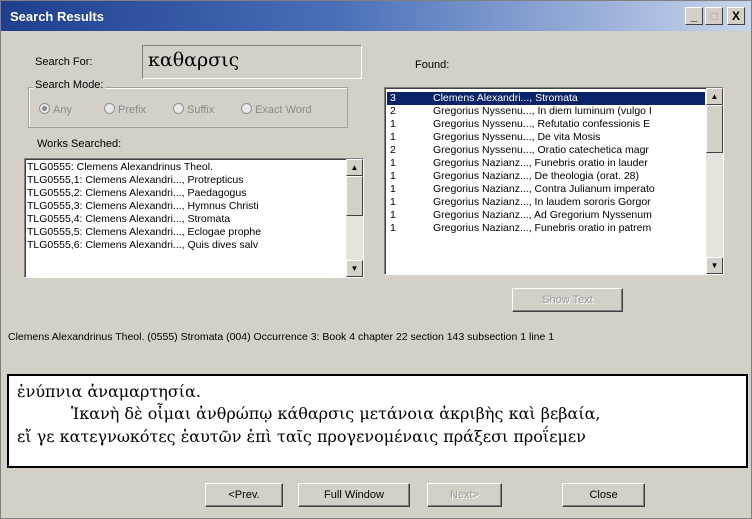 This screenshot has height=519, width=752. I want to click on title-bar: Search Results _ □ X, so click(376, 16).